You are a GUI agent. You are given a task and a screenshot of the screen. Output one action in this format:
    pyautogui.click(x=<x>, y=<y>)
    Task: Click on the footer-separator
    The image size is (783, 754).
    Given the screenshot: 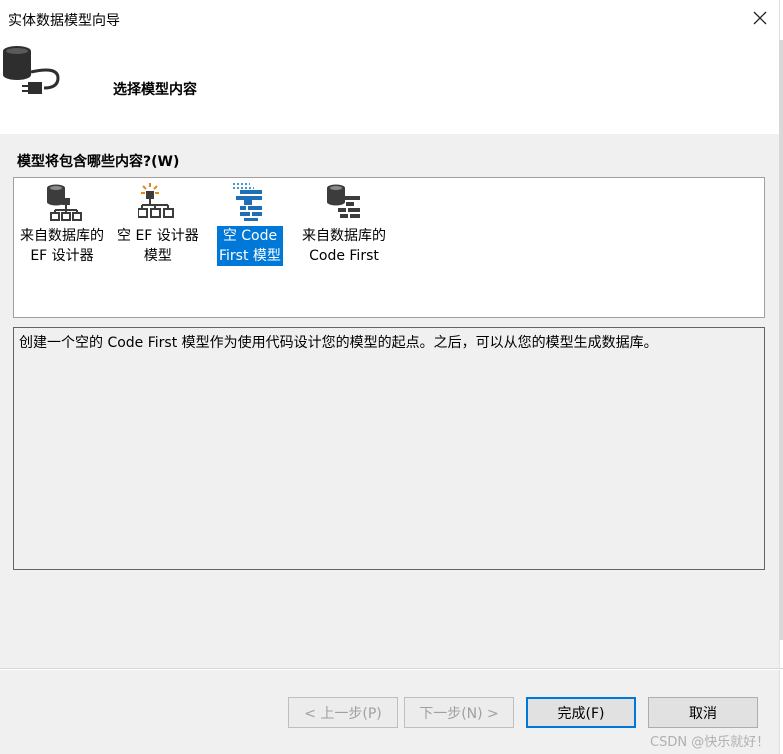 What is the action you would take?
    pyautogui.click(x=391, y=669)
    